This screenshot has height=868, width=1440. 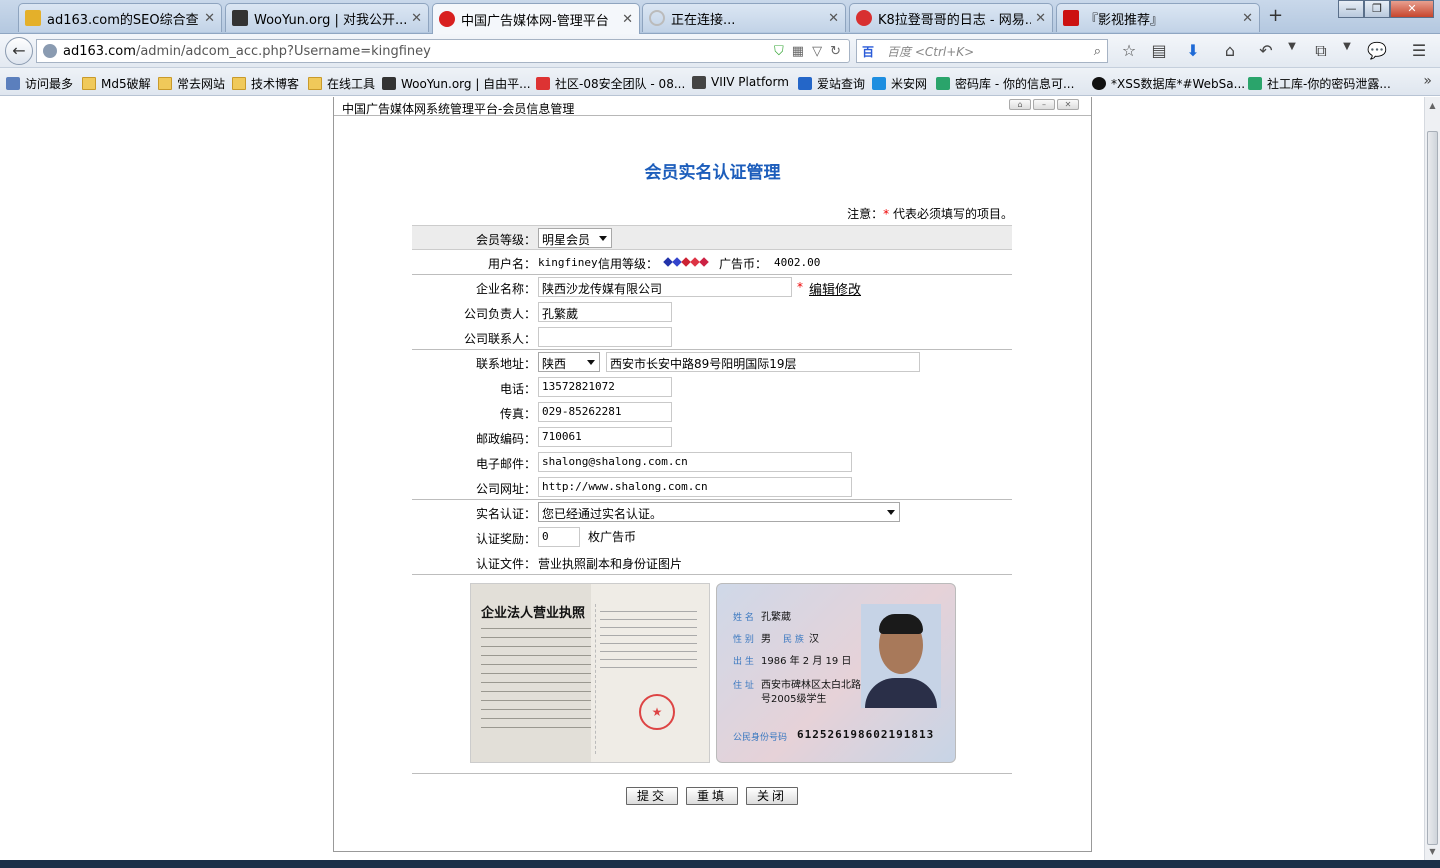 I want to click on company-input: 陕西沙龙传媒有限公司, so click(x=665, y=287).